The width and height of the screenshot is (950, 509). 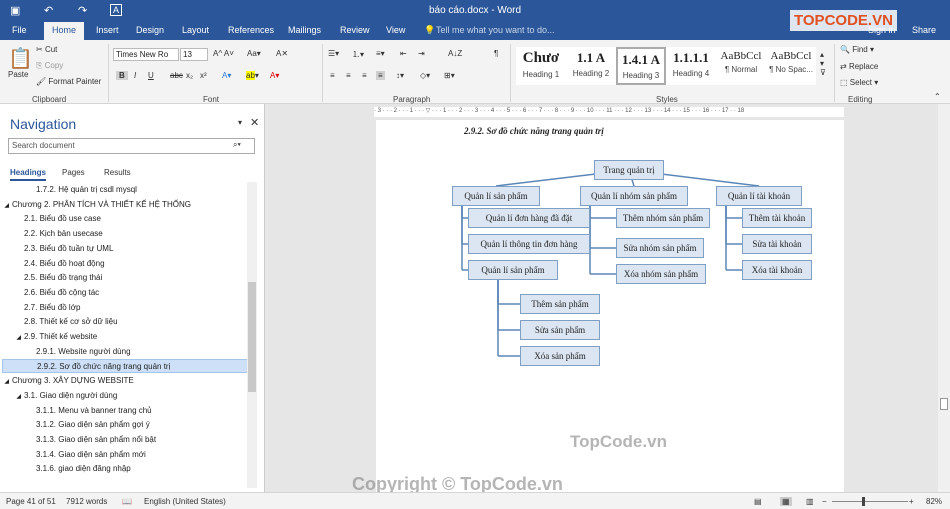 I want to click on child-node: Sửa nhóm sản phẩm, so click(x=660, y=248).